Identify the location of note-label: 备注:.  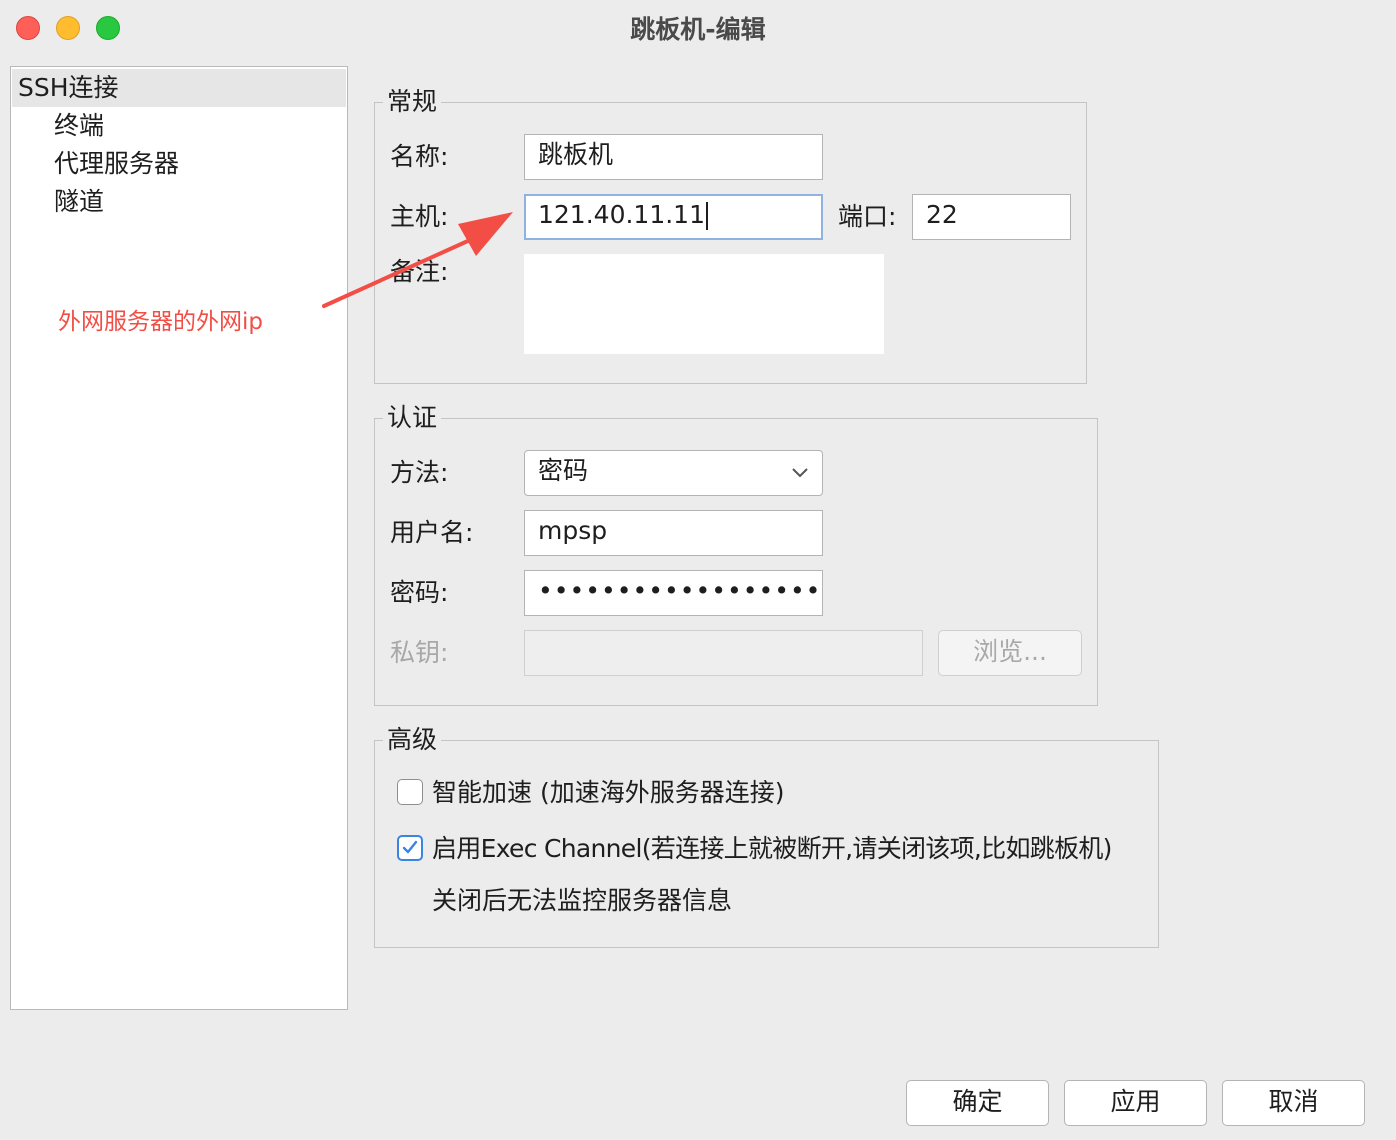
(419, 271).